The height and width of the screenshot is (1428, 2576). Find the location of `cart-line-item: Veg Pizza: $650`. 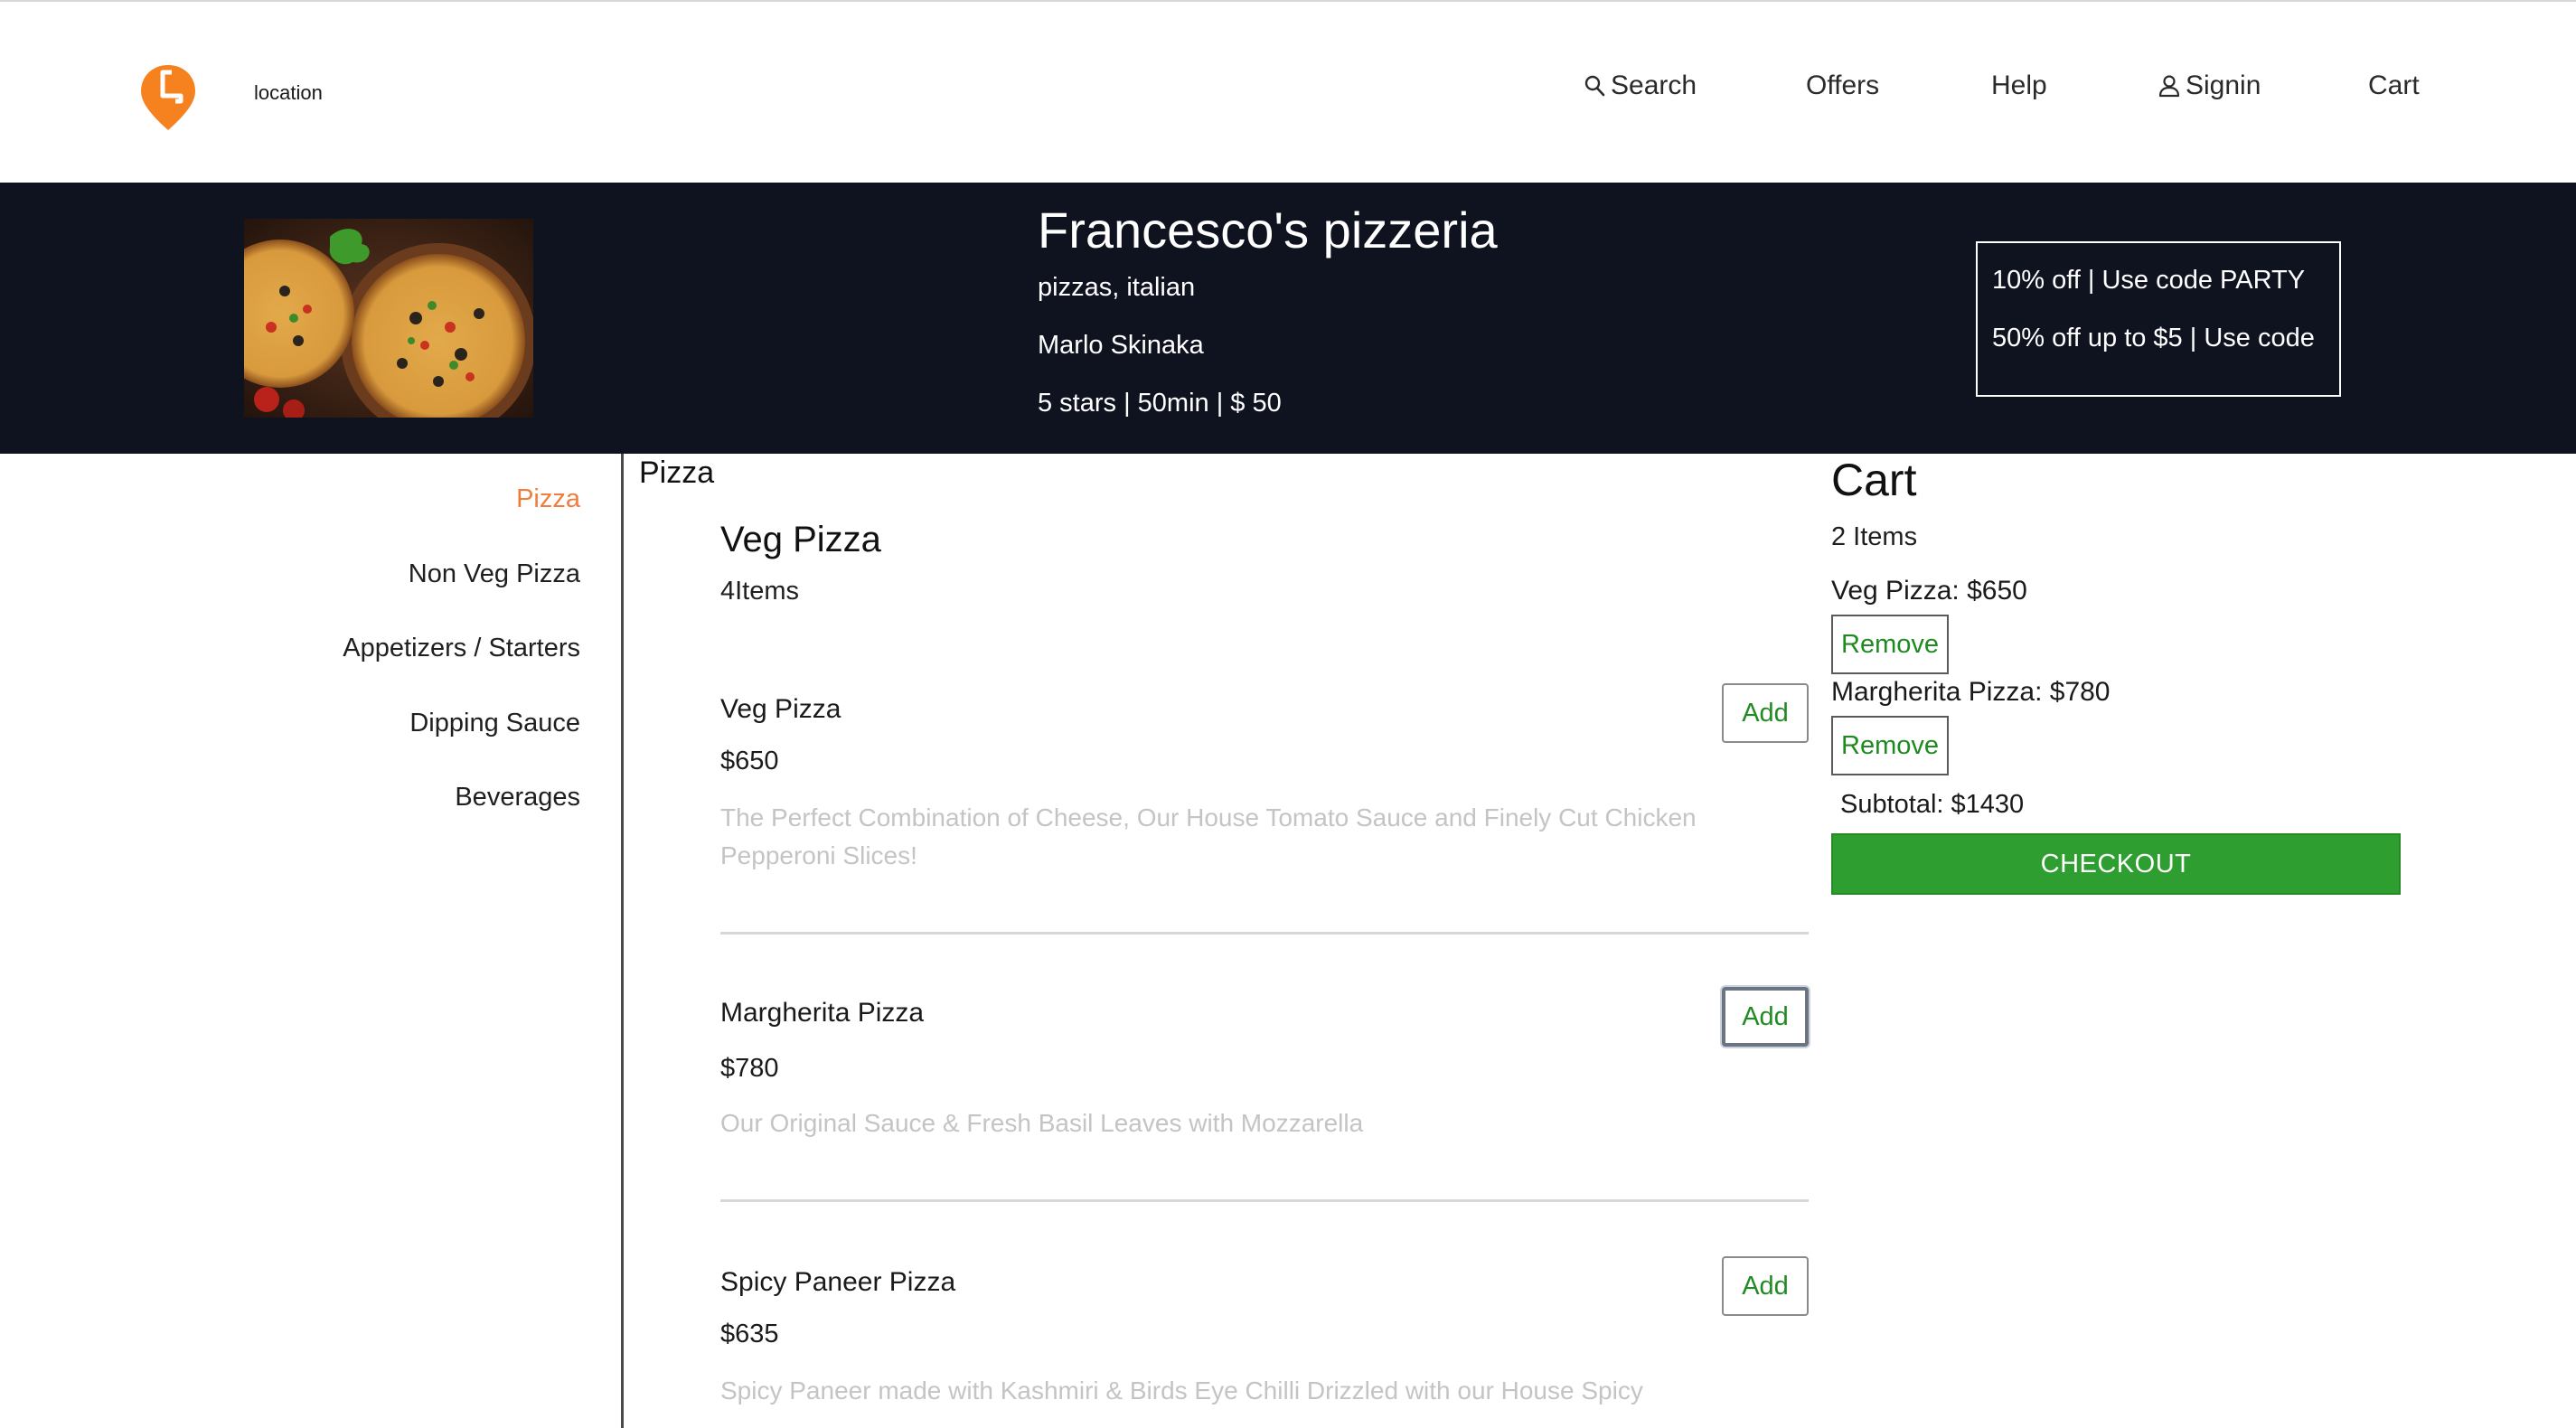

cart-line-item: Veg Pizza: $650 is located at coordinates (1929, 591).